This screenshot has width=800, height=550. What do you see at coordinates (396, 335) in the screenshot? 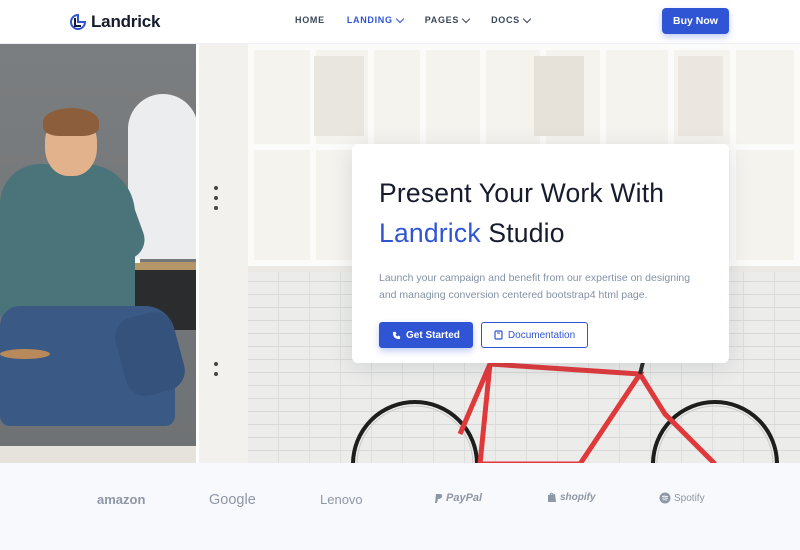
I see `phone-icon` at bounding box center [396, 335].